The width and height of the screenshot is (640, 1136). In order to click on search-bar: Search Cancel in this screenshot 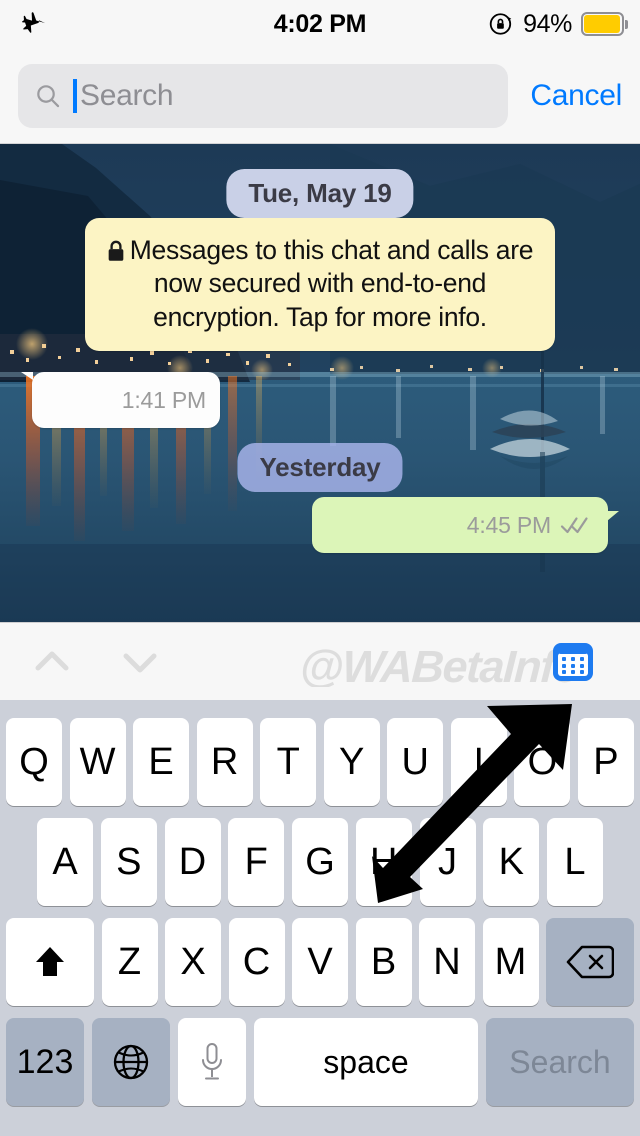, I will do `click(320, 96)`.